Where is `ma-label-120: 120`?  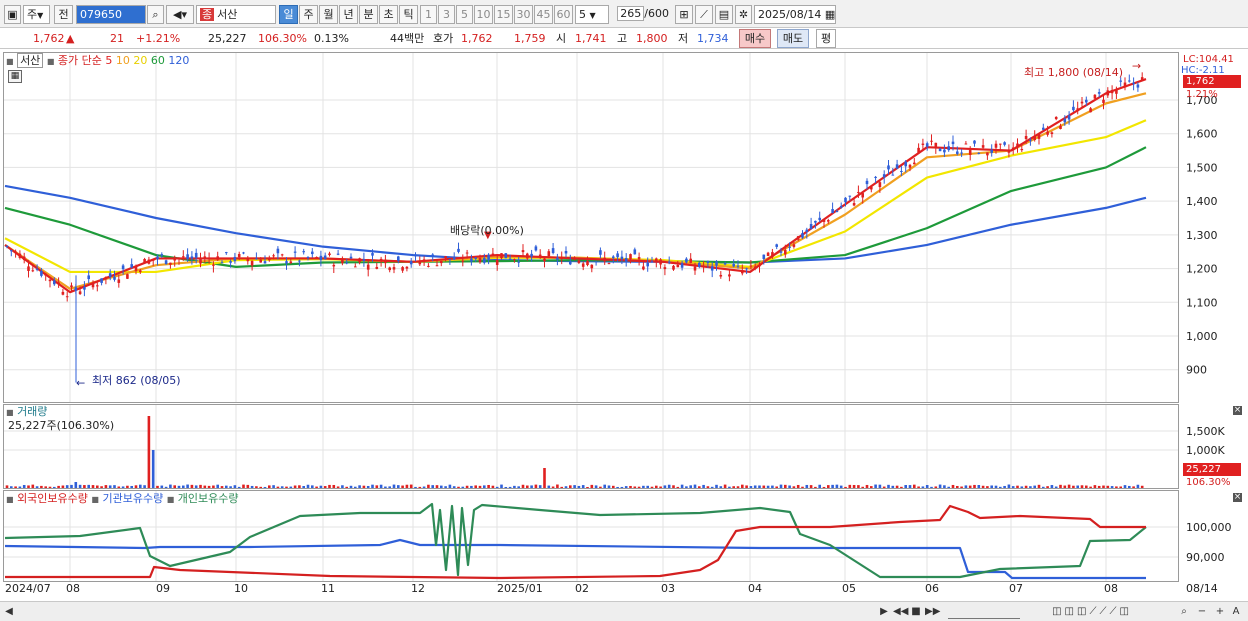 ma-label-120: 120 is located at coordinates (179, 60).